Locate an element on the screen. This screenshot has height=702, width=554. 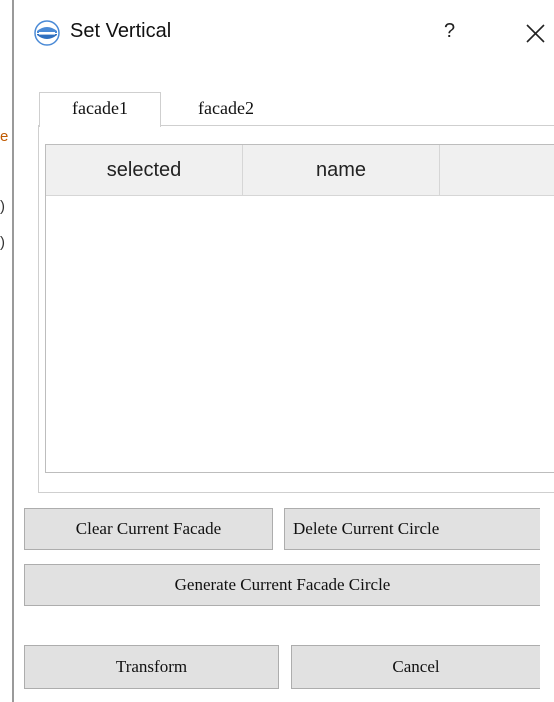
table-header: selected name is located at coordinates (300, 170).